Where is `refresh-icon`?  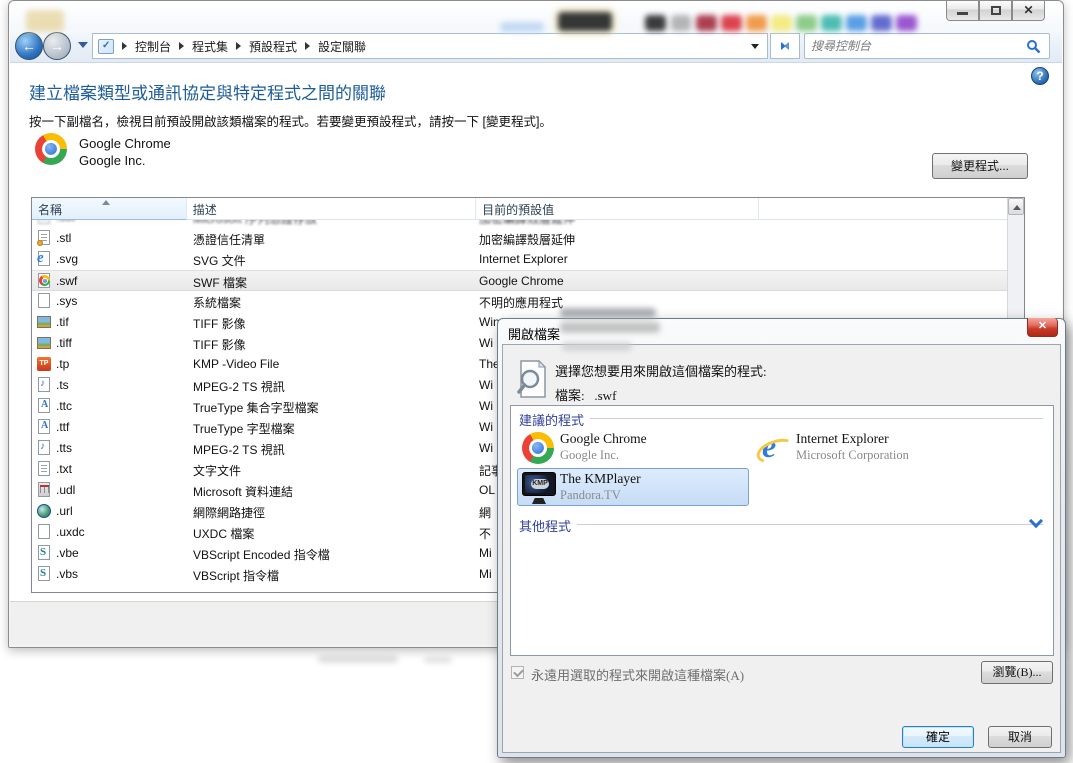 refresh-icon is located at coordinates (785, 46).